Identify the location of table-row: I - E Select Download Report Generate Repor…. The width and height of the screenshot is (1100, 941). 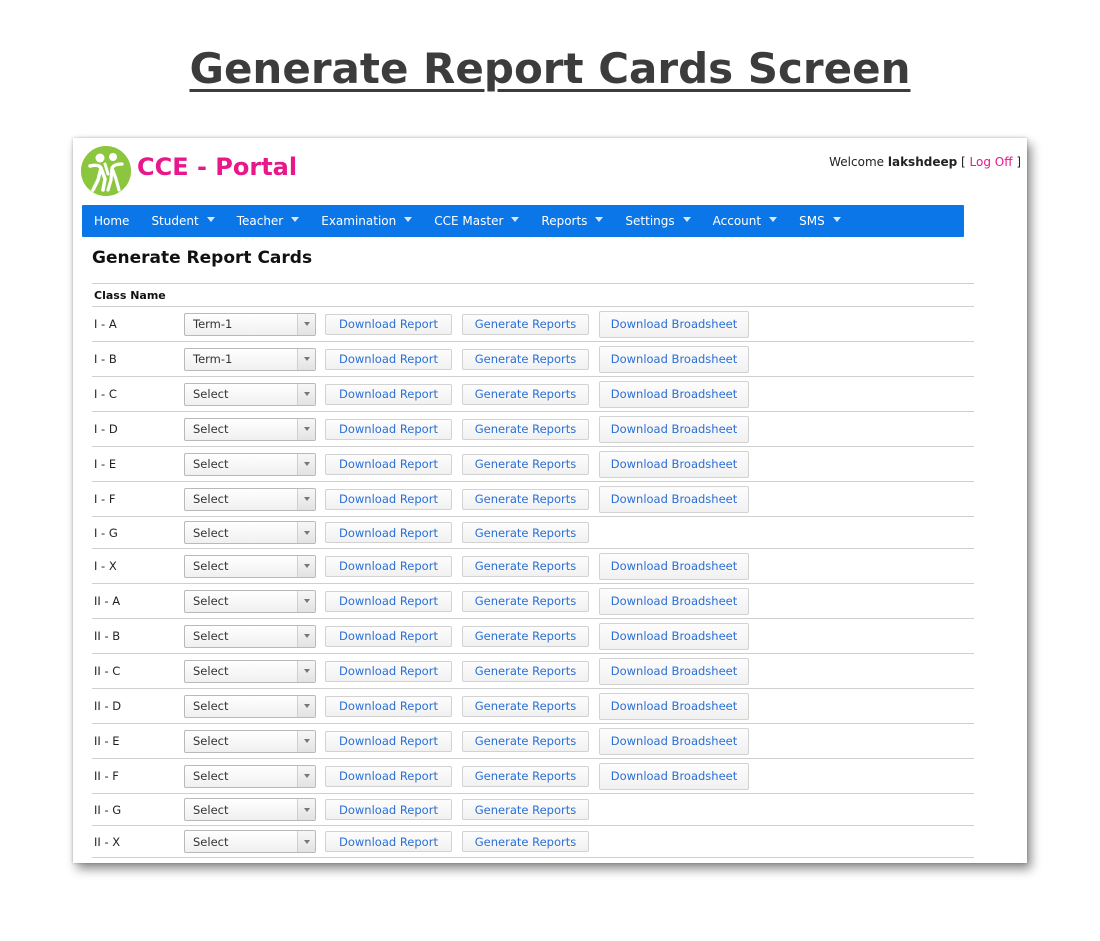
(533, 464).